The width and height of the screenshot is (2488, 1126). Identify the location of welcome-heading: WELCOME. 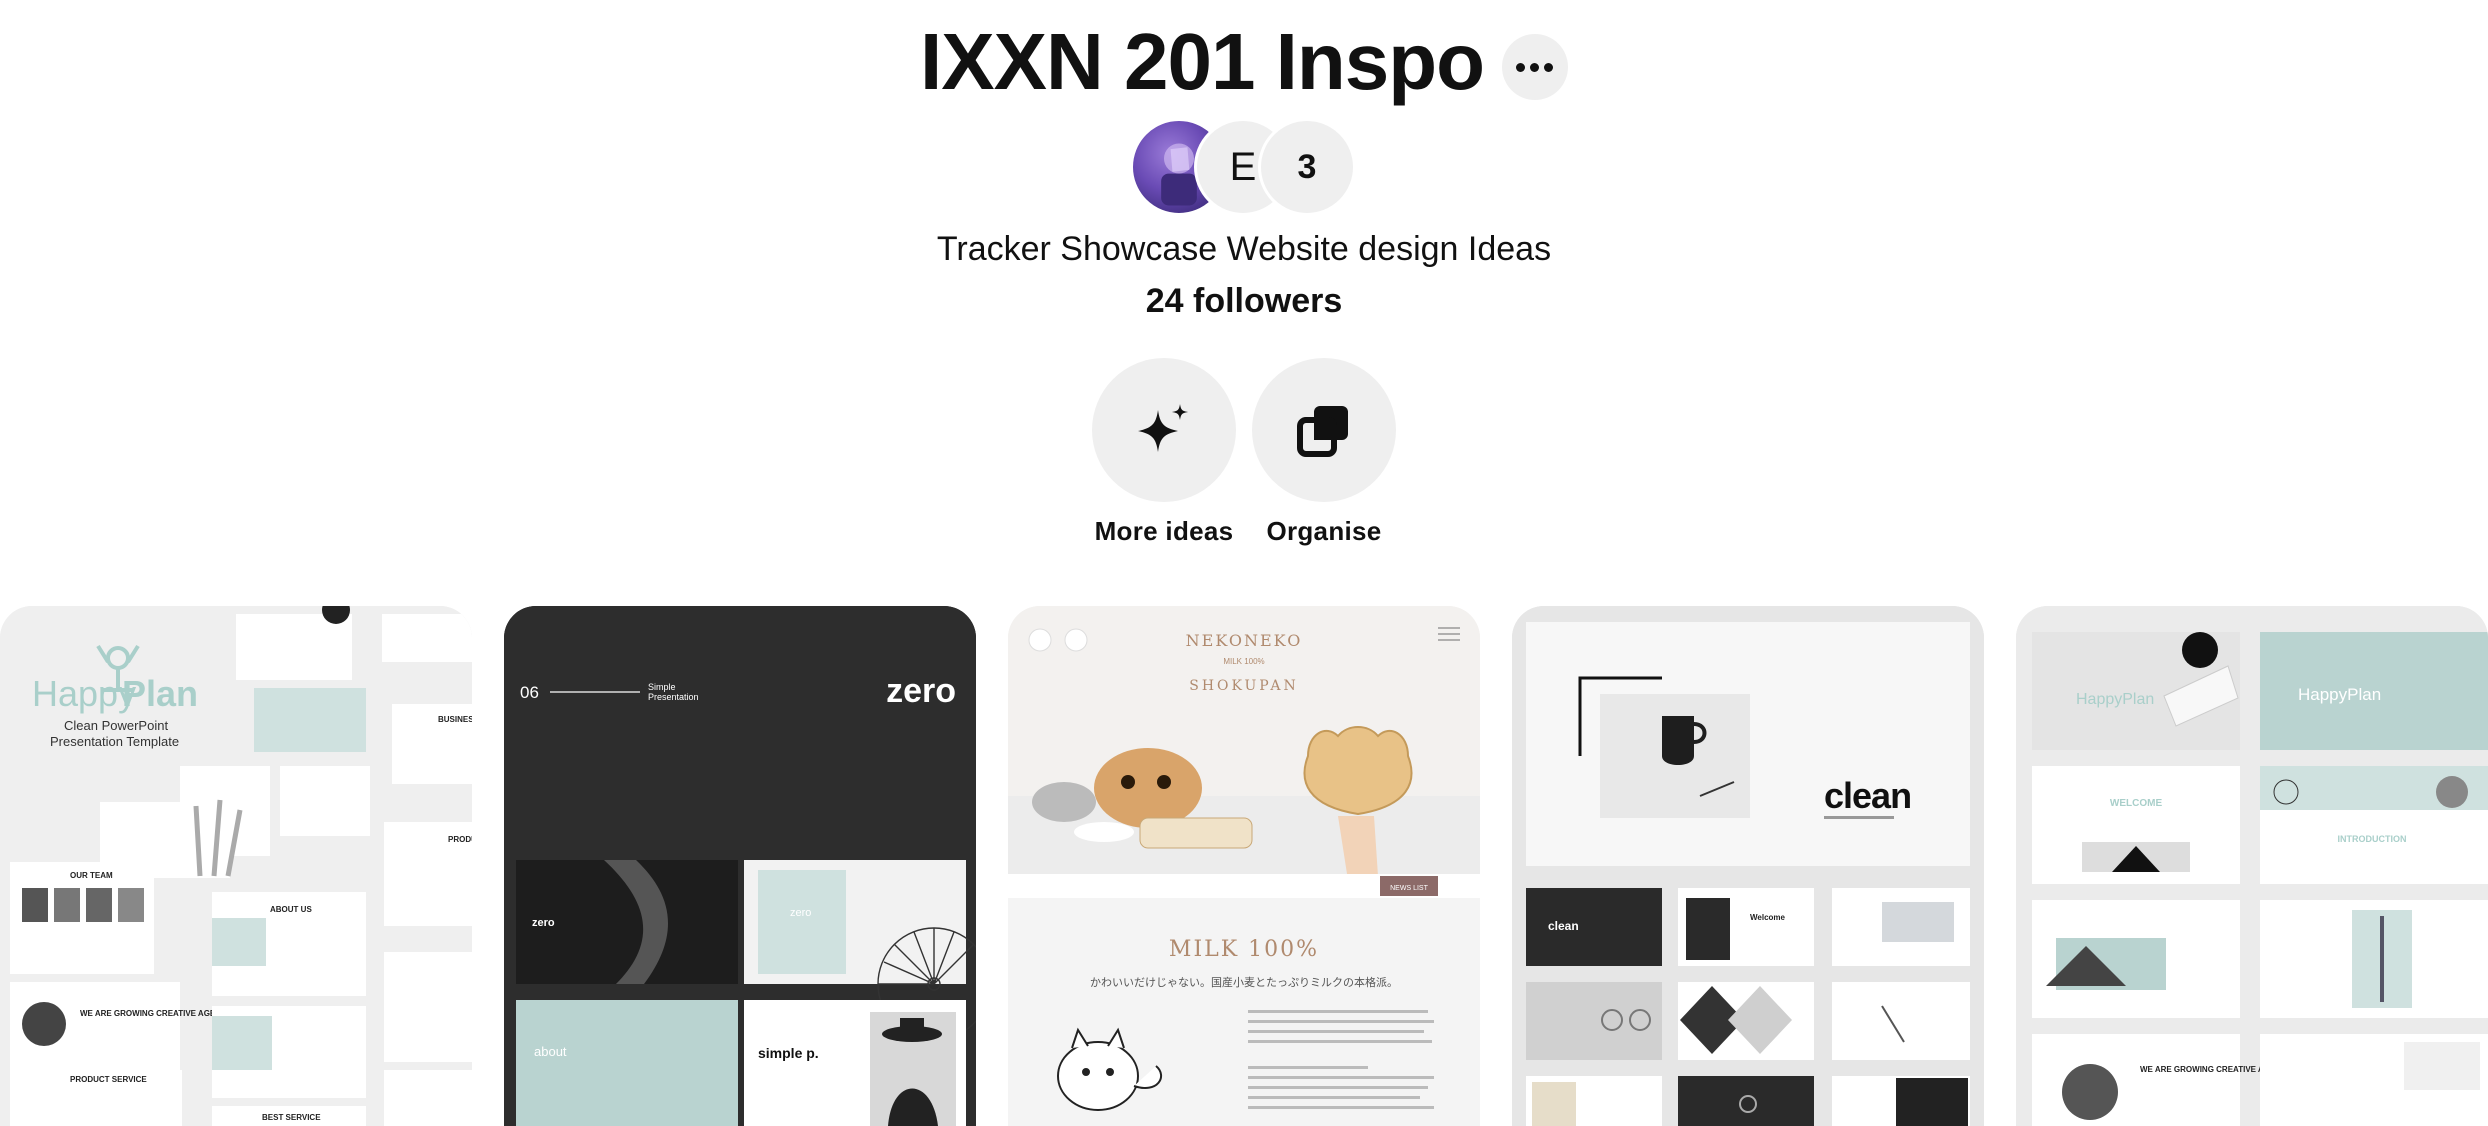
(2136, 803).